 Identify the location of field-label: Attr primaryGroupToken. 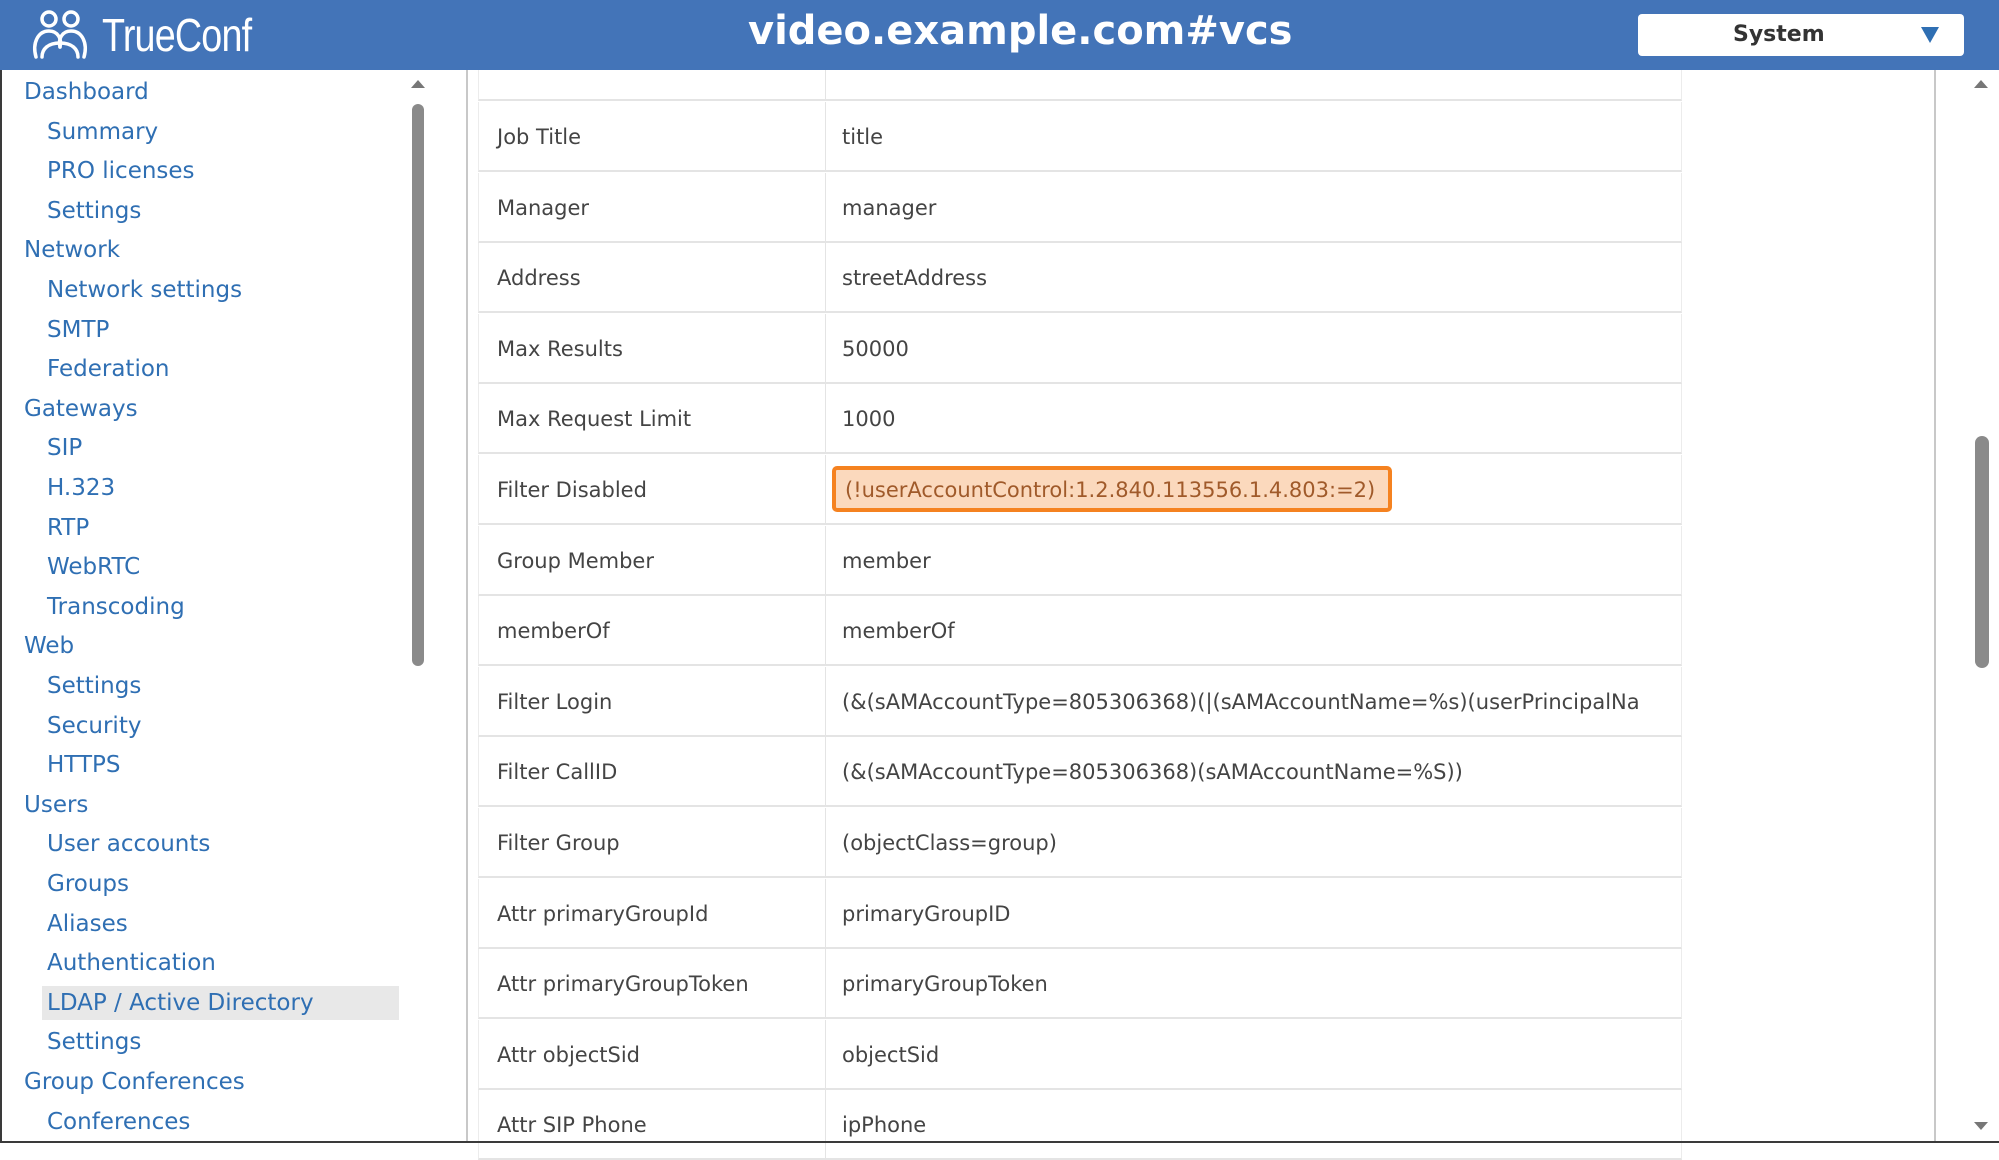
(623, 984).